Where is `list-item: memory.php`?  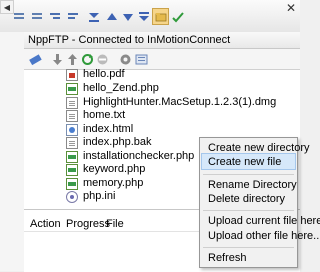 list-item: memory.php is located at coordinates (104, 183).